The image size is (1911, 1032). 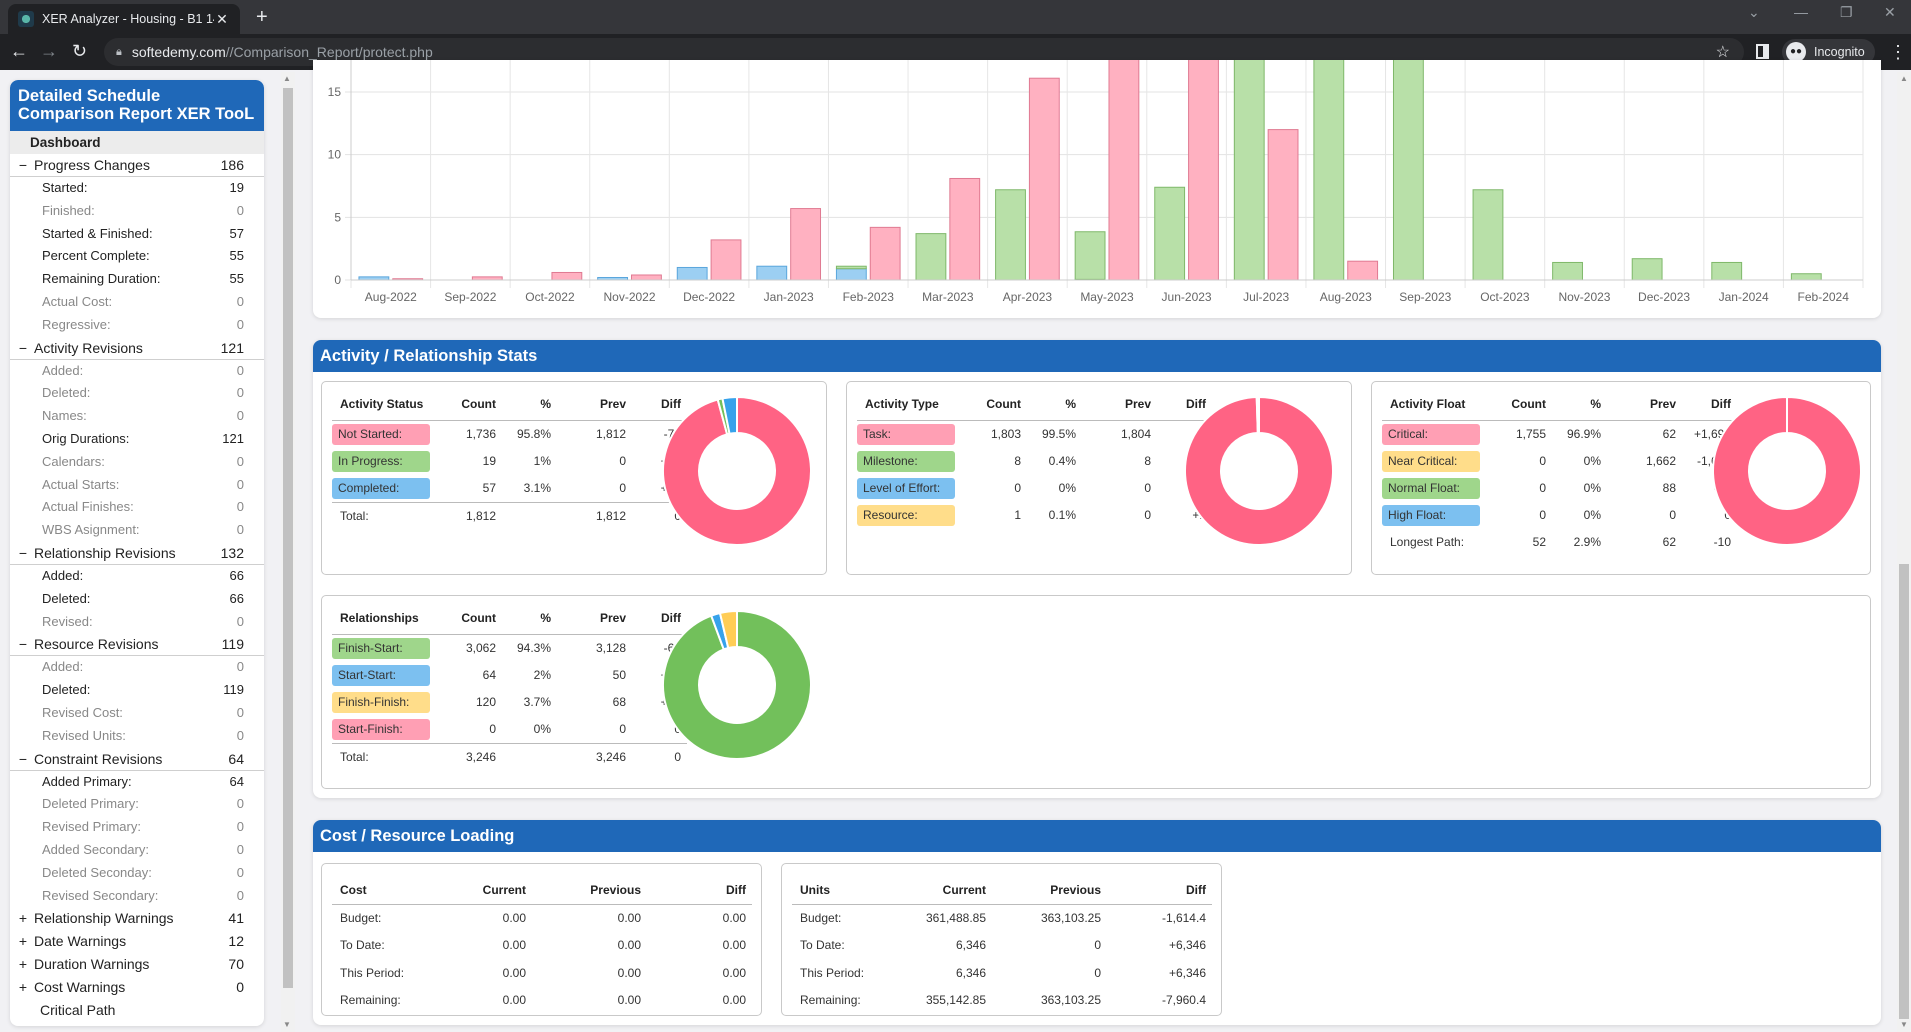 I want to click on page-scroll-thumb, so click(x=1904, y=791).